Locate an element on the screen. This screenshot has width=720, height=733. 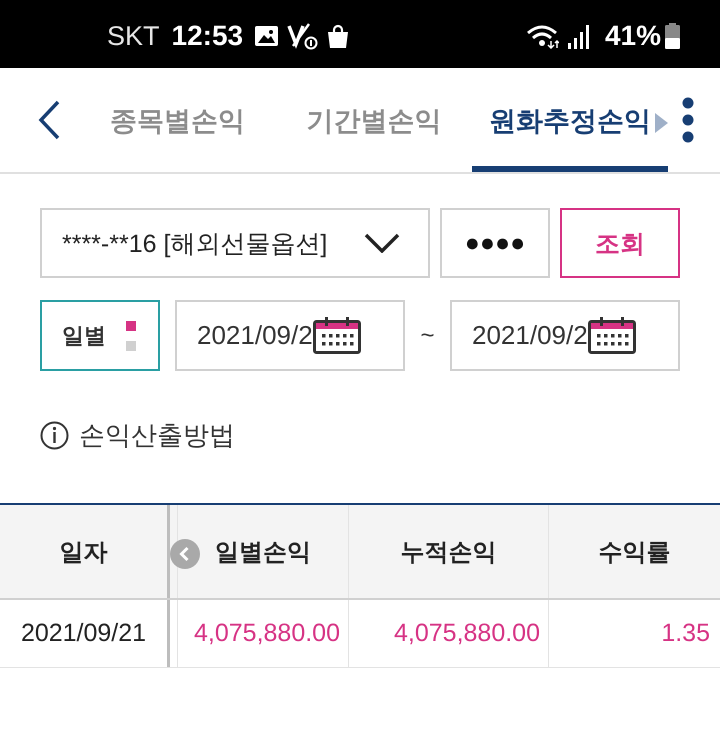
tab: 원화추정손익 is located at coordinates (570, 120).